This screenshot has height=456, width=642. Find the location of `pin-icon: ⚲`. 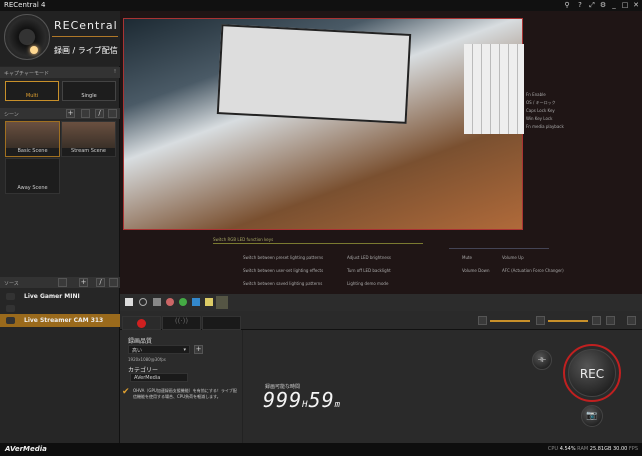

pin-icon: ⚲ is located at coordinates (567, 5).